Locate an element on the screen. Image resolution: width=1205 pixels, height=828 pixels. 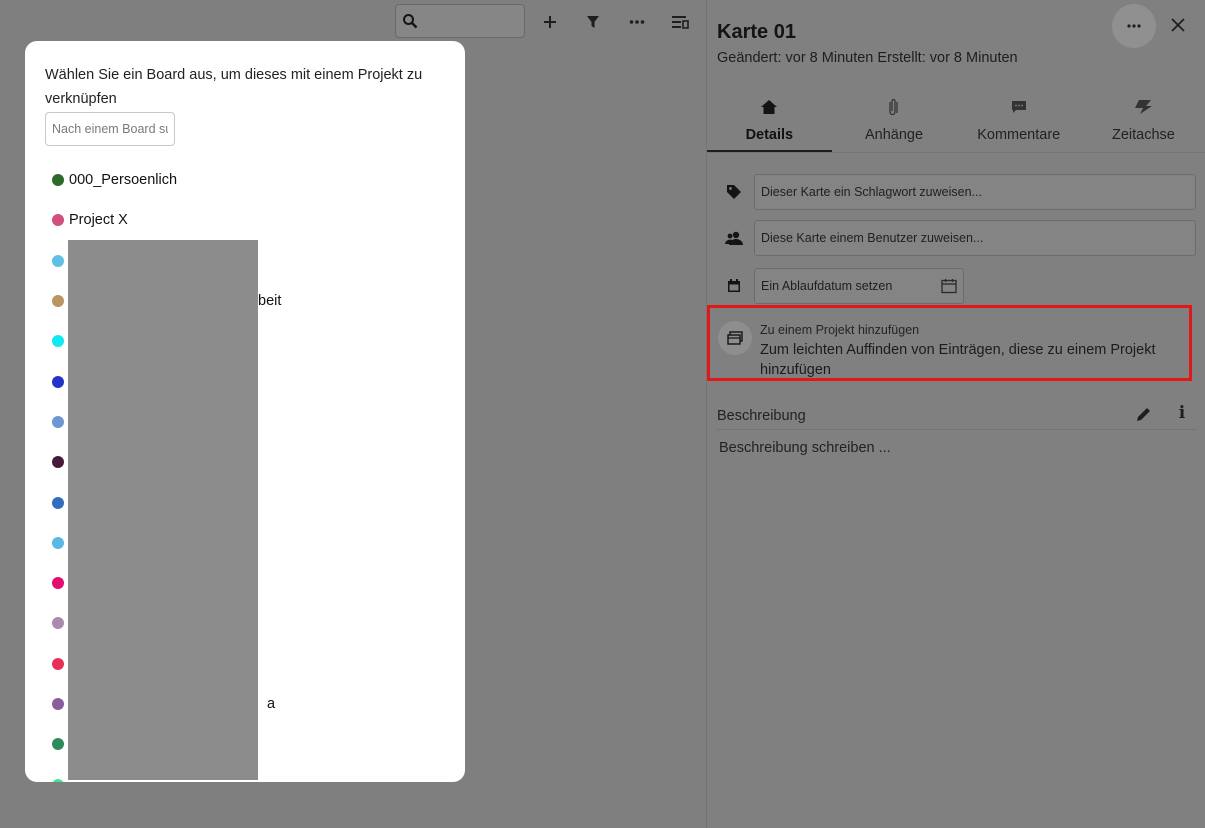
card-actions-button is located at coordinates (1134, 26).